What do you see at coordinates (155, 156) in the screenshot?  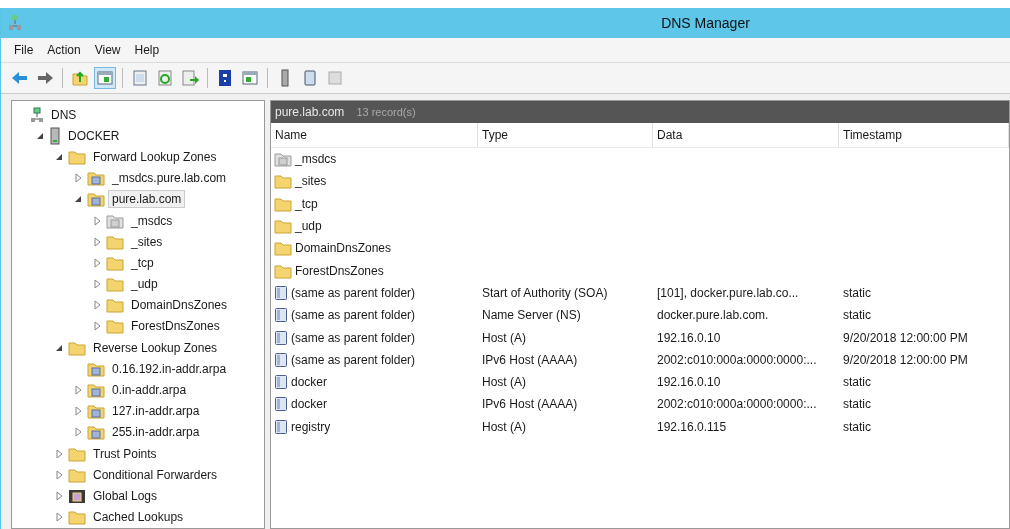 I see `tree-item: Forward Lookup Zones` at bounding box center [155, 156].